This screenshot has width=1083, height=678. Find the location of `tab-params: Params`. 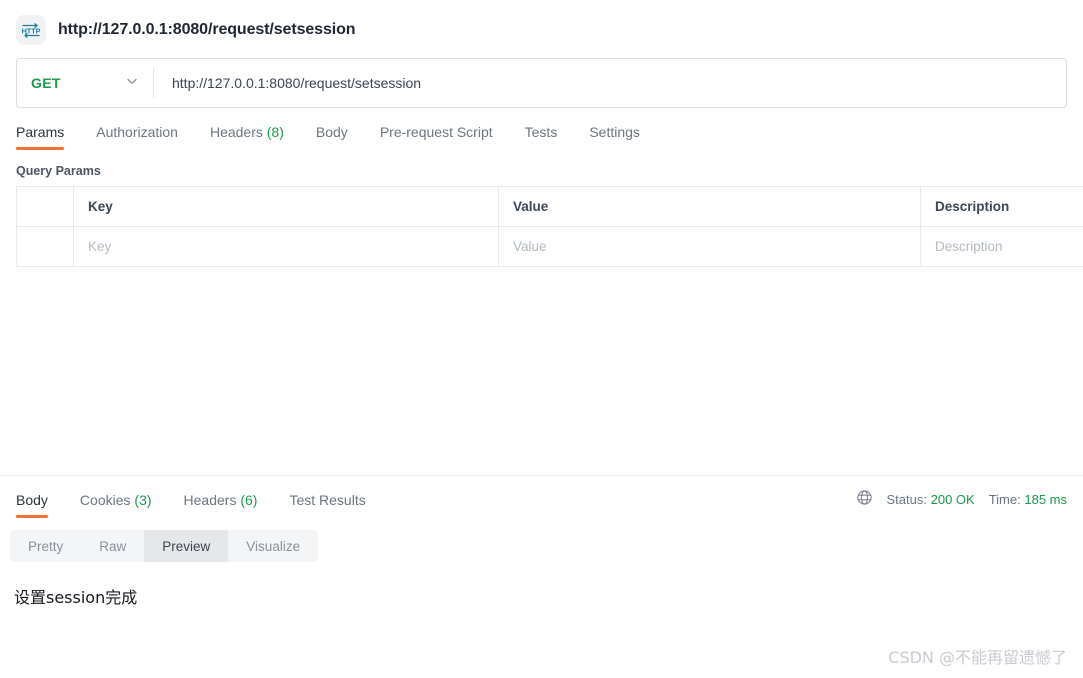

tab-params: Params is located at coordinates (48, 136).